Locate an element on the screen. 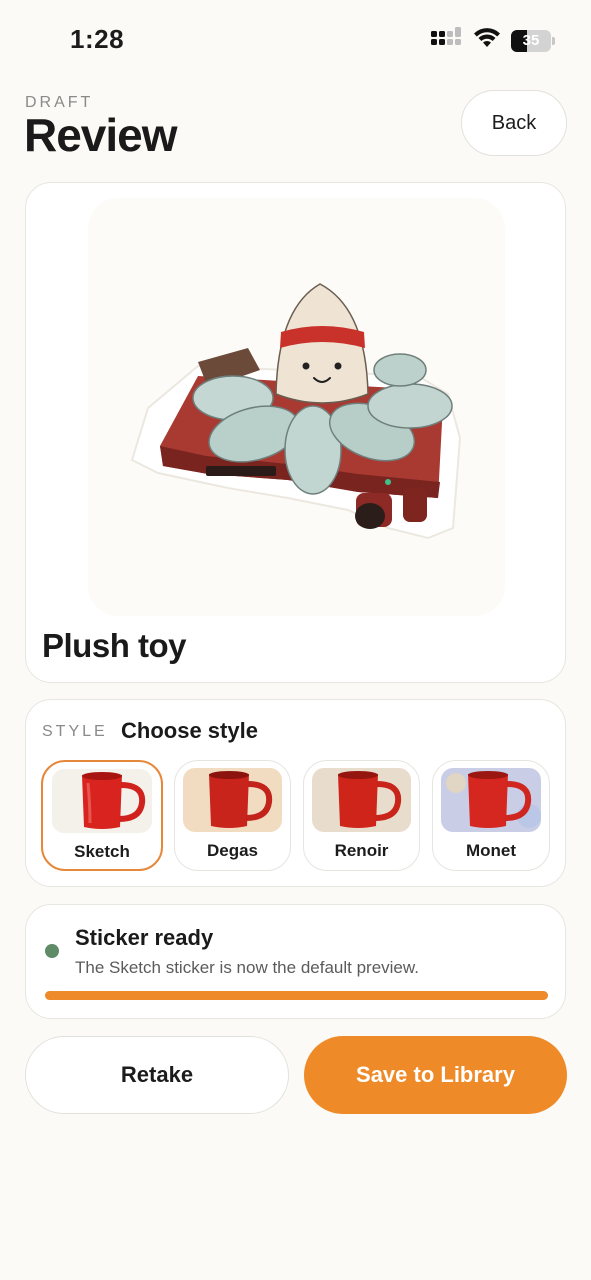  style-option-monet: Monet is located at coordinates (491, 815).